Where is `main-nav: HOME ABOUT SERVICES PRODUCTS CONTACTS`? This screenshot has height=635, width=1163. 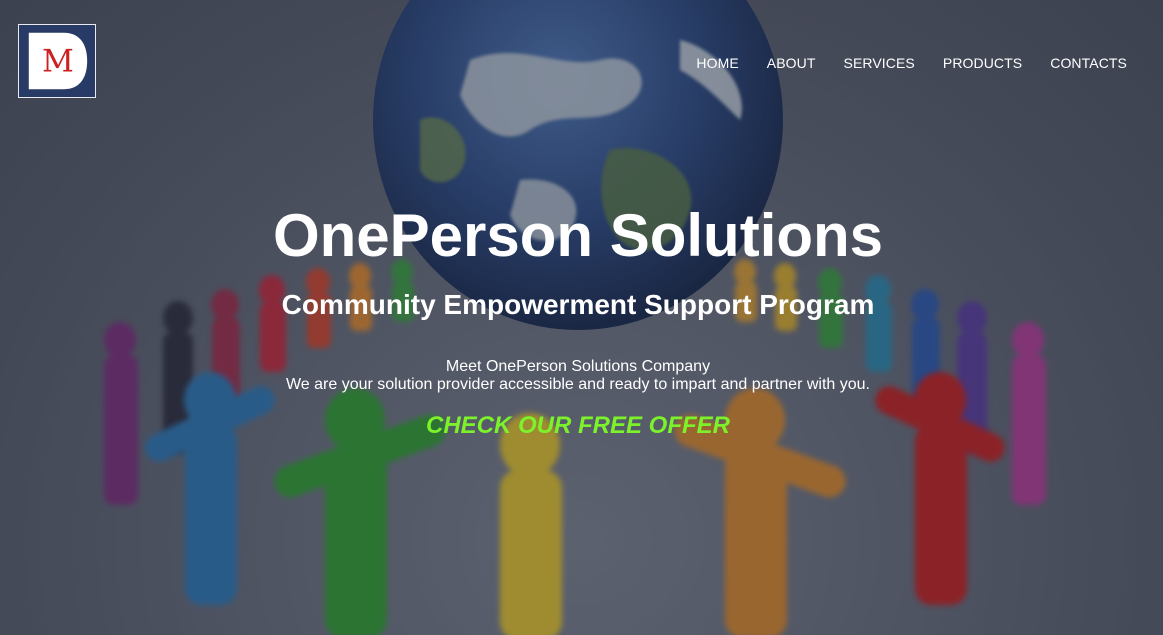 main-nav: HOME ABOUT SERVICES PRODUCTS CONTACTS is located at coordinates (897, 63).